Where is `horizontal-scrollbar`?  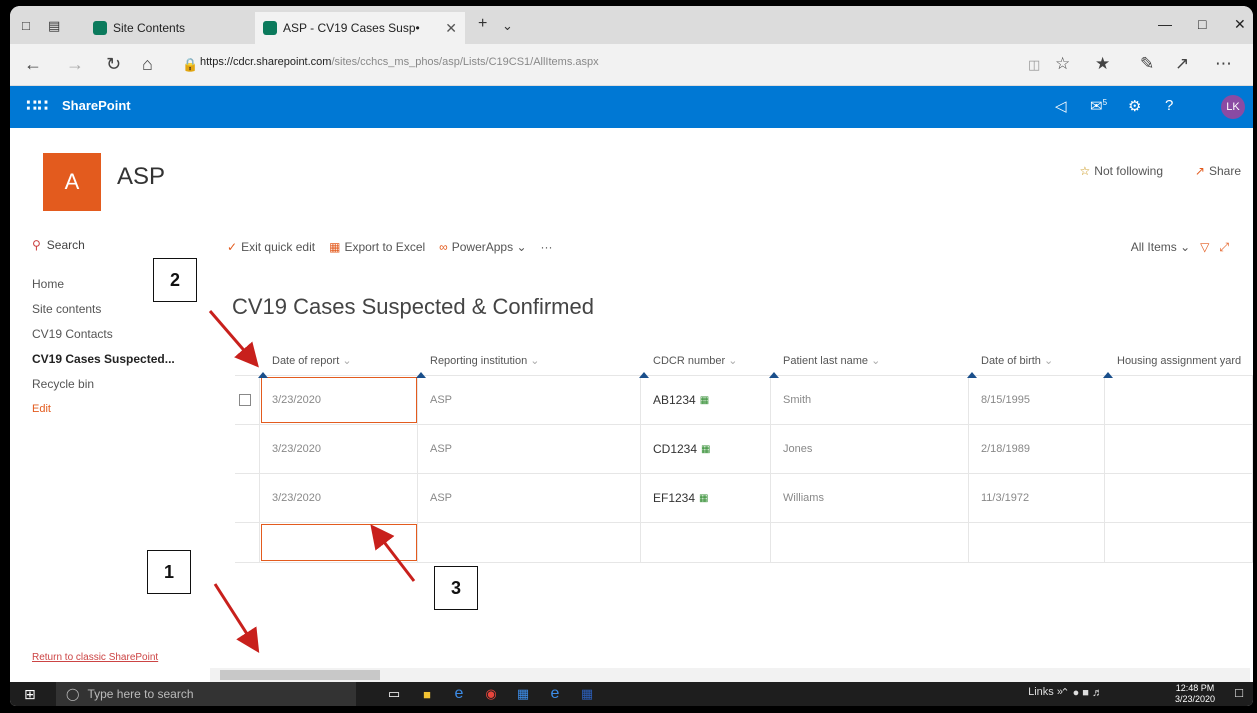 horizontal-scrollbar is located at coordinates (730, 675).